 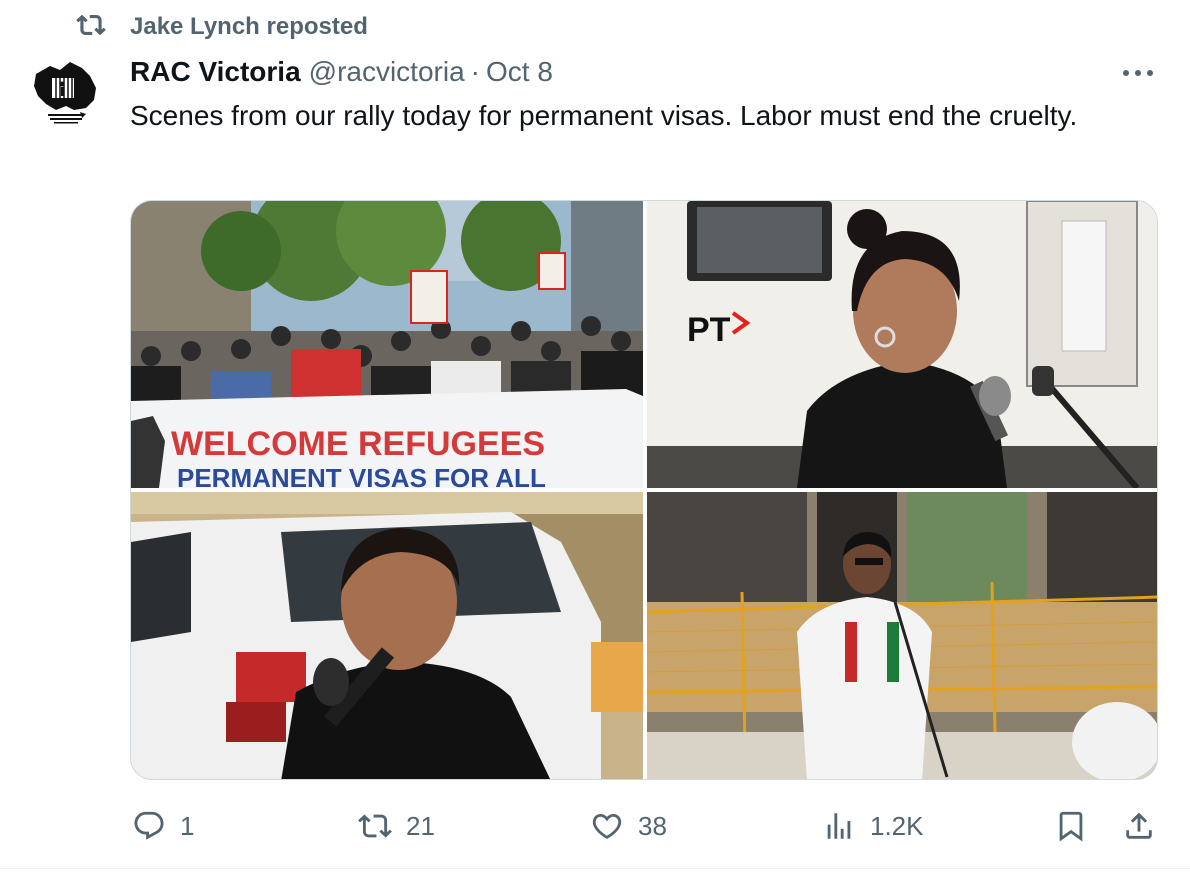 What do you see at coordinates (149, 825) in the screenshot?
I see `reply-icon` at bounding box center [149, 825].